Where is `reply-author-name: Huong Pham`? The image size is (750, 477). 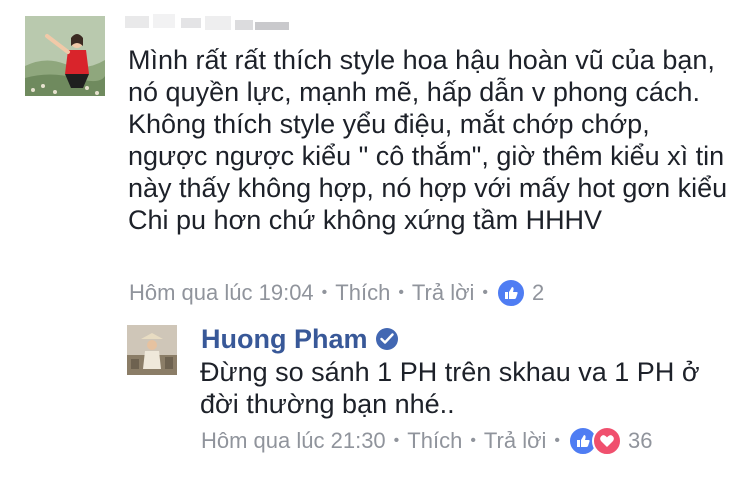 reply-author-name: Huong Pham is located at coordinates (299, 339).